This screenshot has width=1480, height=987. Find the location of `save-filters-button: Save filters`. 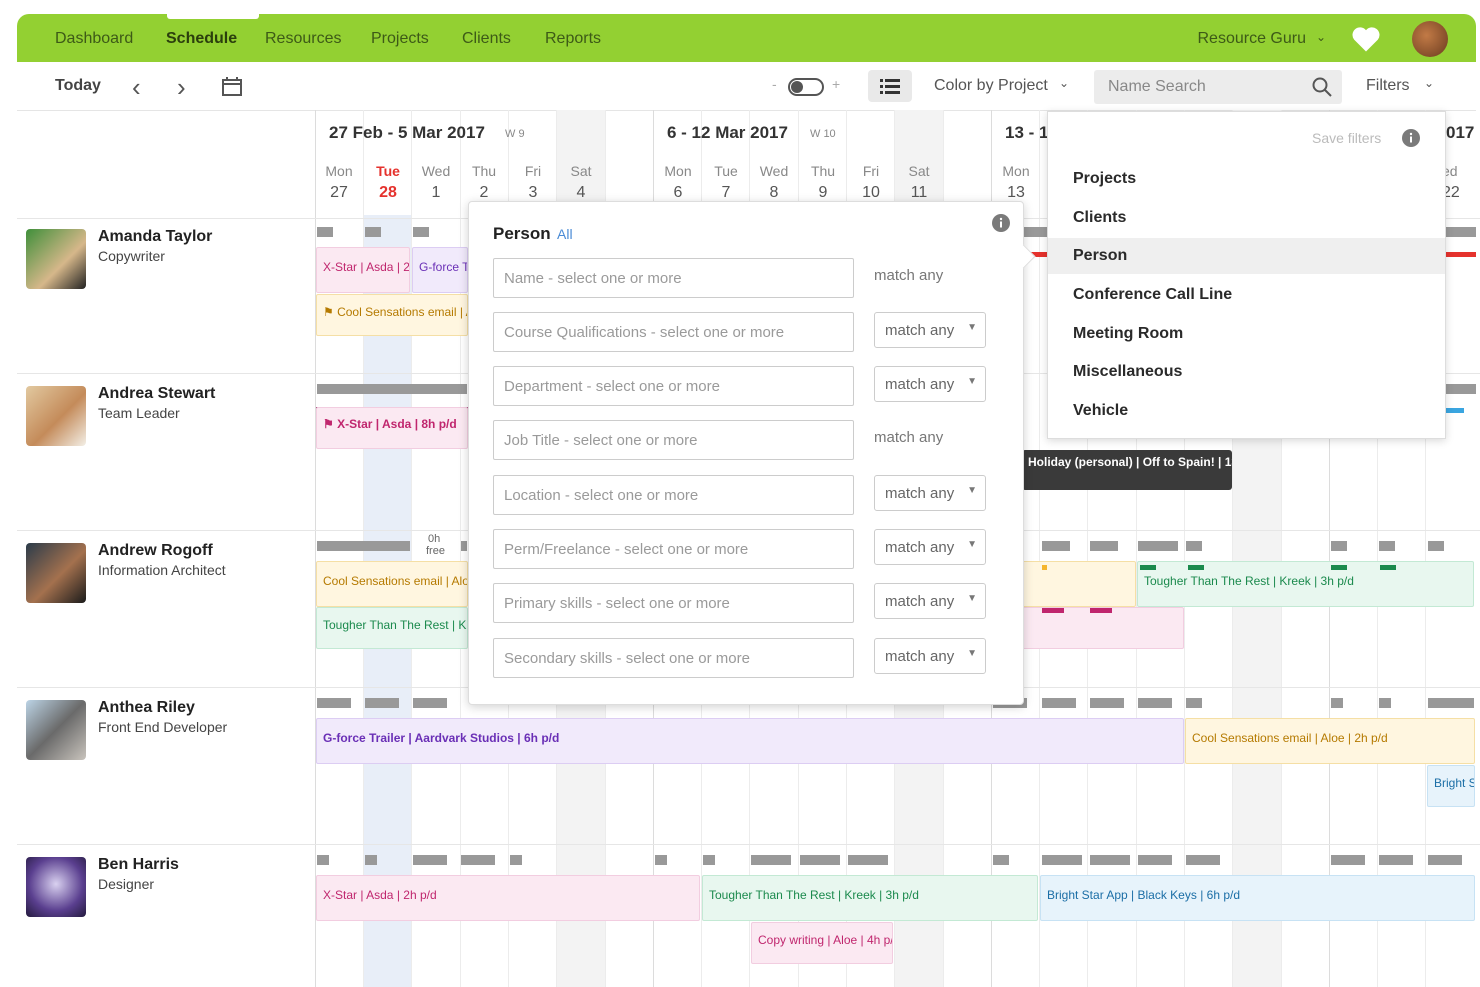

save-filters-button: Save filters is located at coordinates (1346, 138).